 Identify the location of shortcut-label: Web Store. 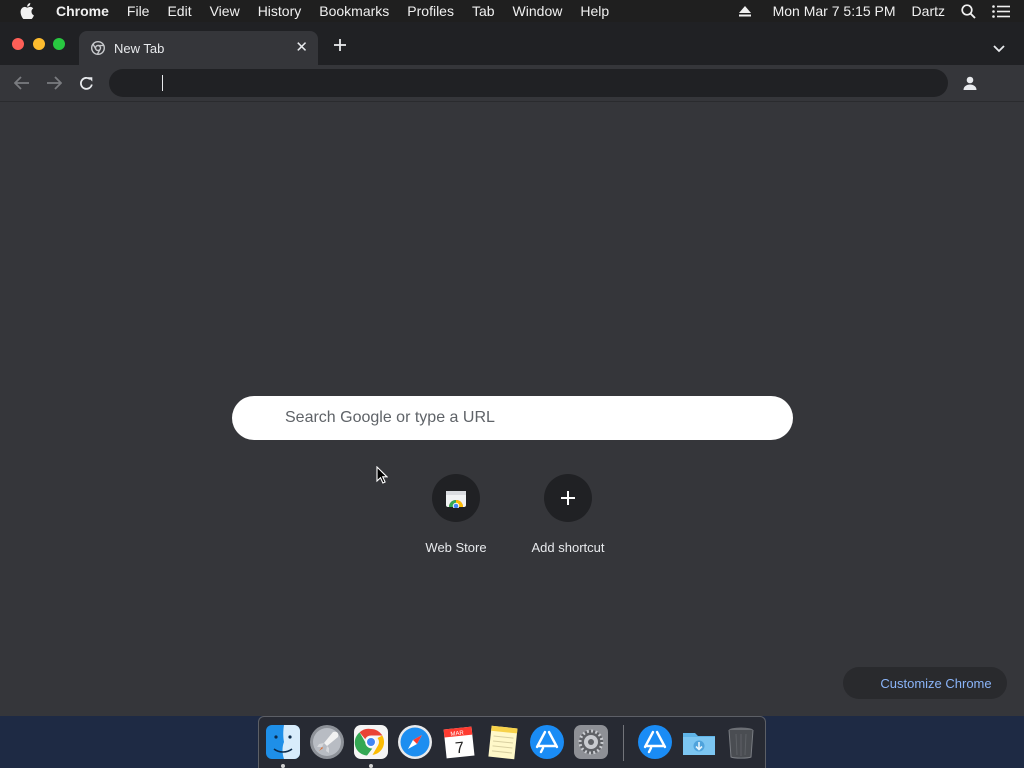
(456, 547).